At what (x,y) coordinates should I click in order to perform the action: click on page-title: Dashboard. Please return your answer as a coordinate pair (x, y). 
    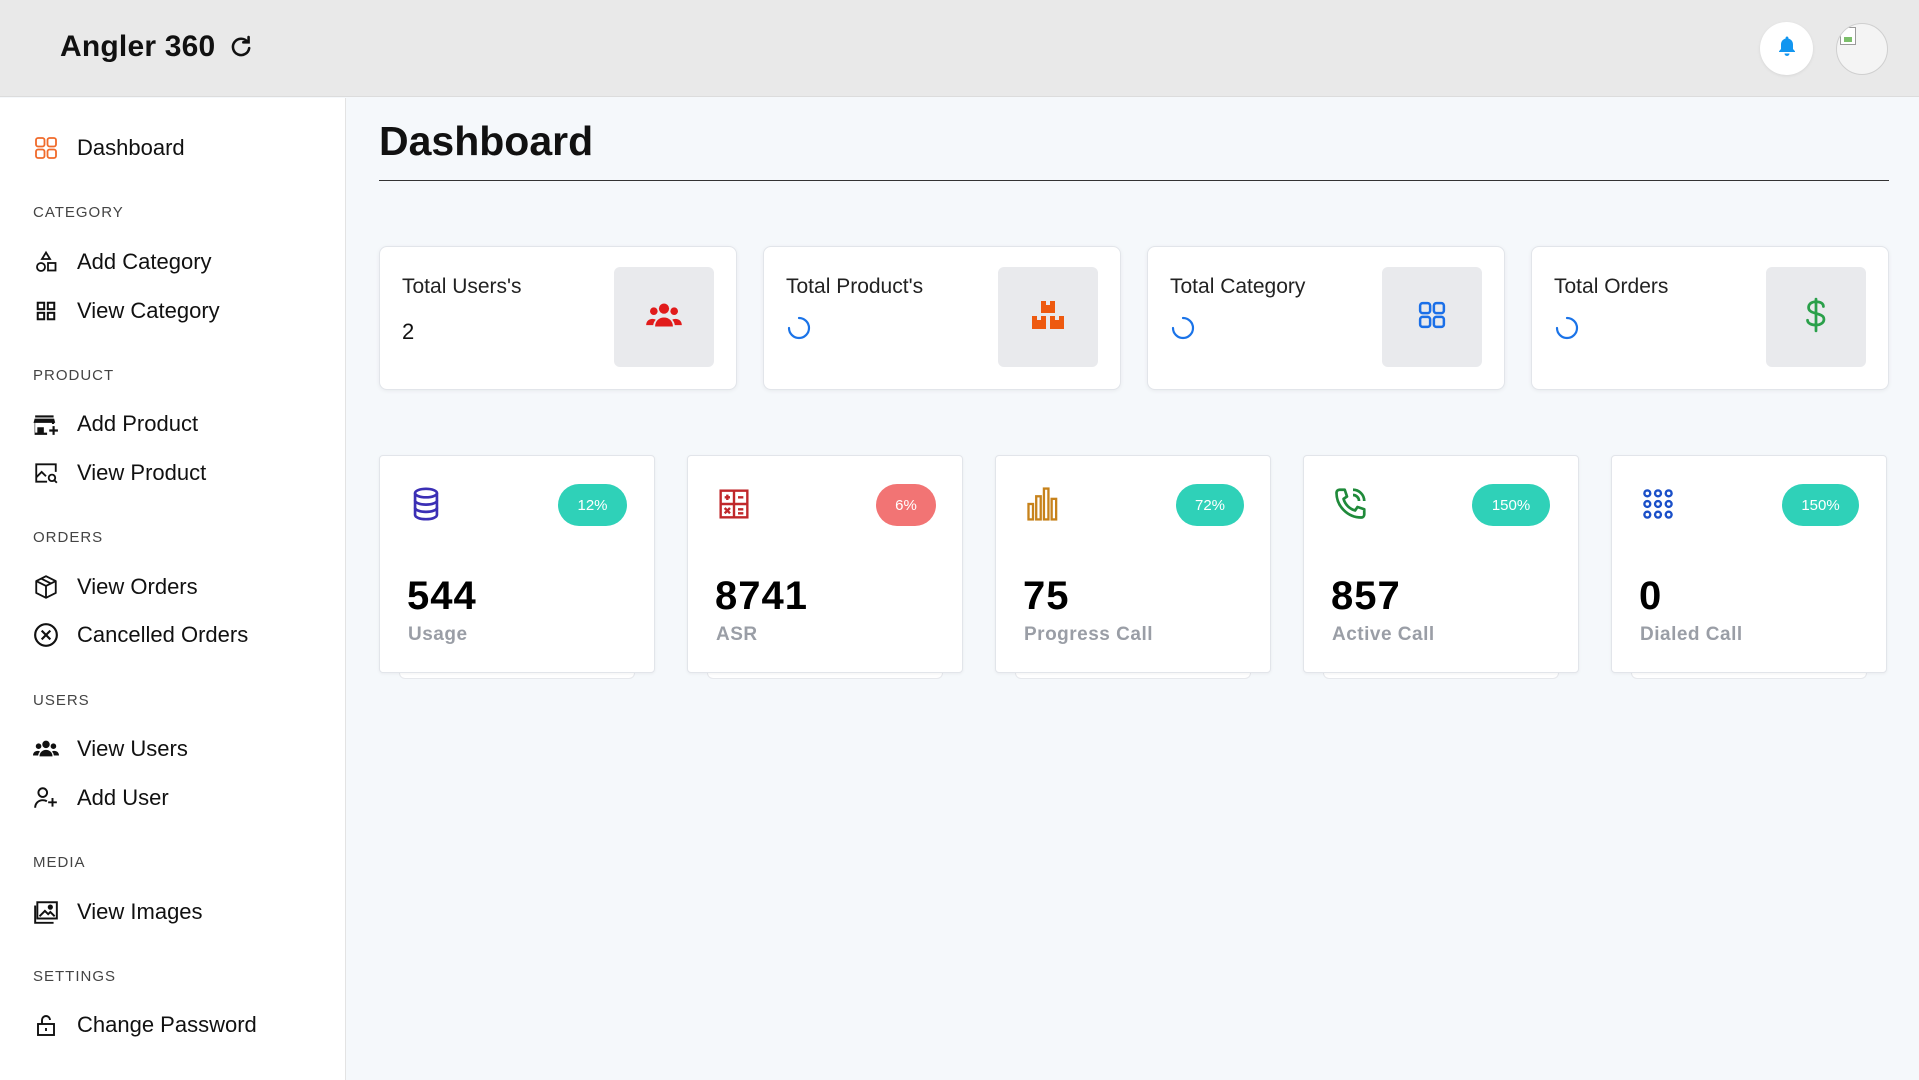
    Looking at the image, I should click on (486, 141).